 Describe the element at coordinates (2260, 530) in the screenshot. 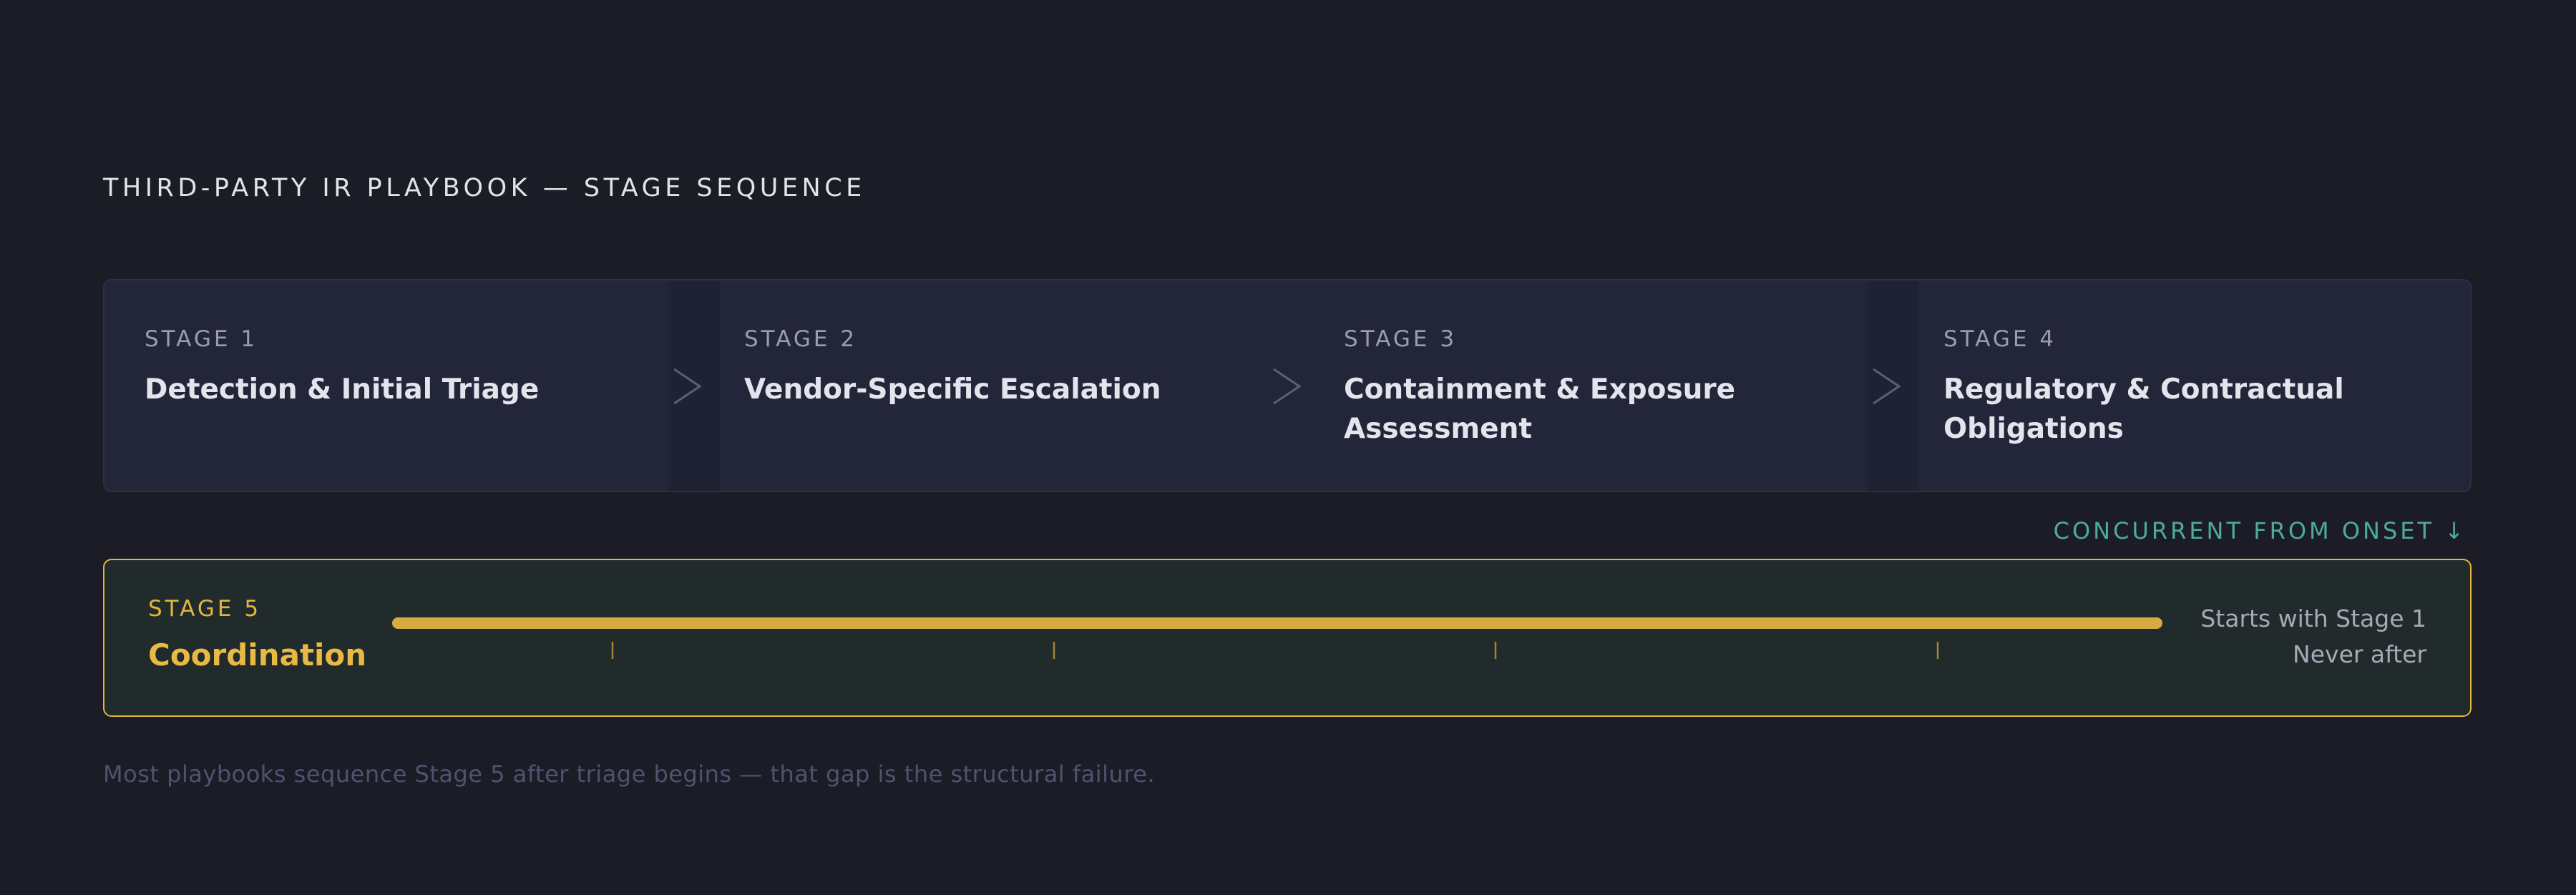

I see `concurrent-label: CONCURRENT FROM ONSET ↓` at that location.